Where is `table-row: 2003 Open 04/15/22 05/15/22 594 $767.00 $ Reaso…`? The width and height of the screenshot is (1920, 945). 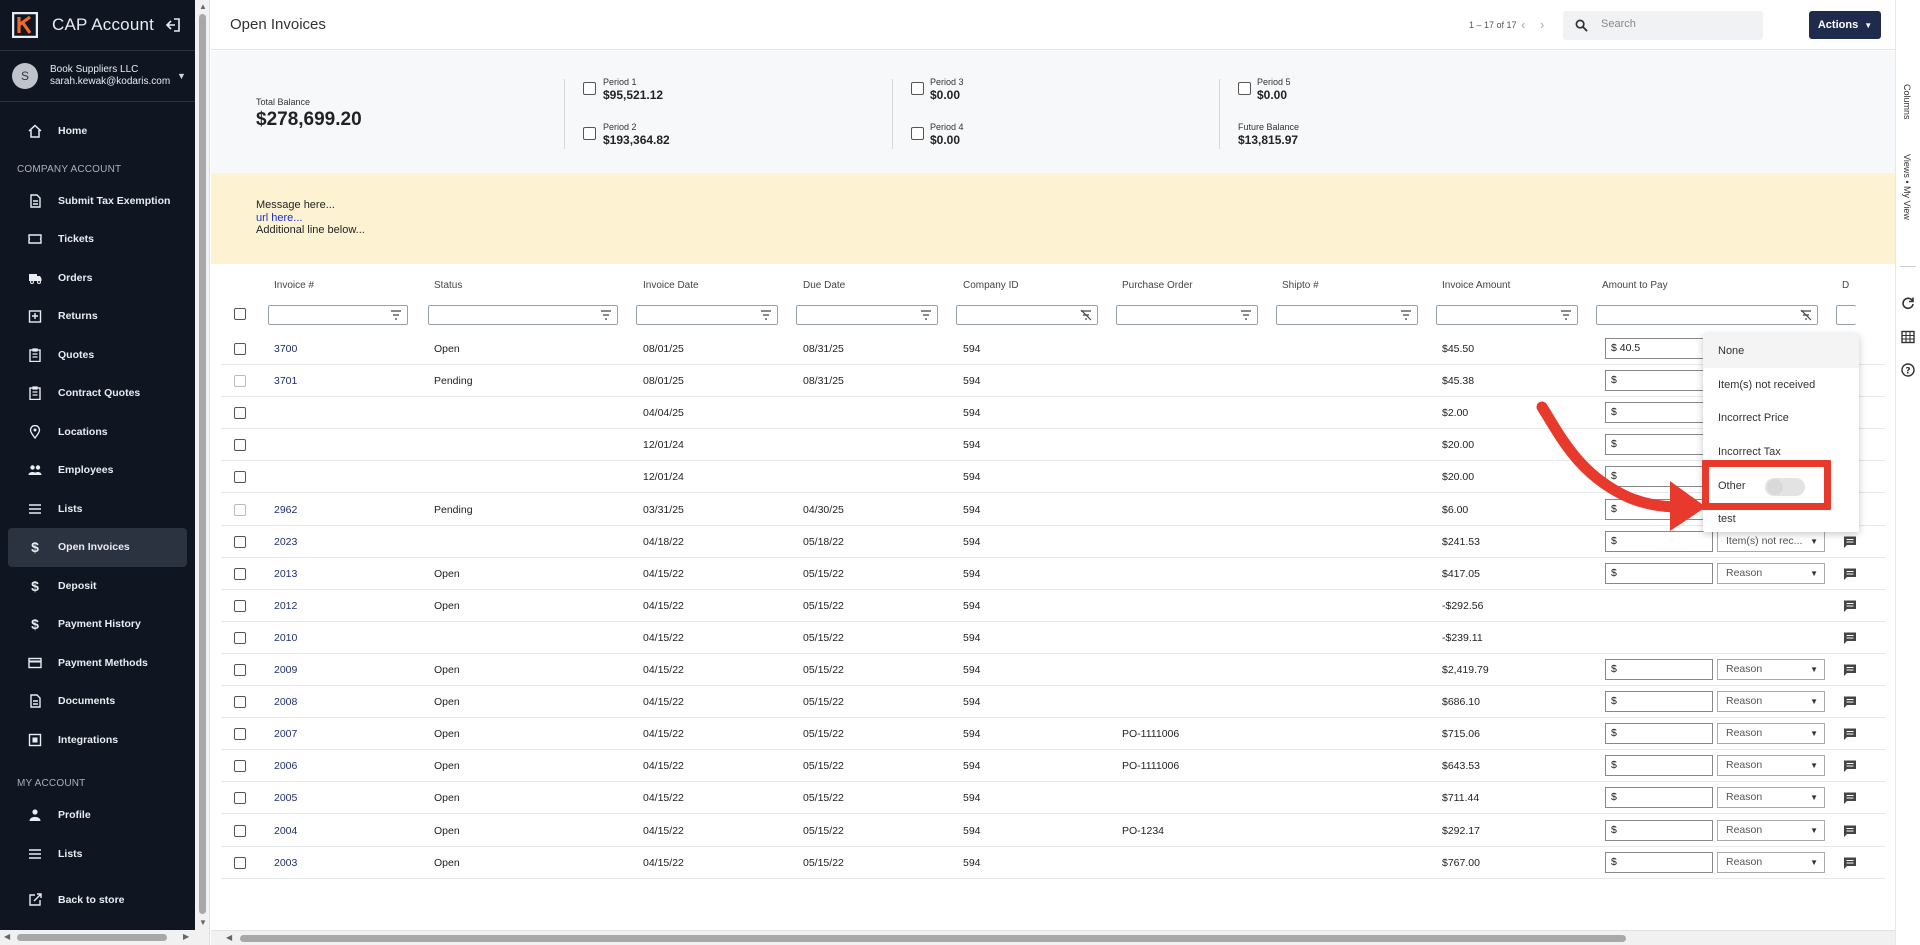
table-row: 2003 Open 04/15/22 05/15/22 594 $767.00 $ Reaso… is located at coordinates (1053, 863).